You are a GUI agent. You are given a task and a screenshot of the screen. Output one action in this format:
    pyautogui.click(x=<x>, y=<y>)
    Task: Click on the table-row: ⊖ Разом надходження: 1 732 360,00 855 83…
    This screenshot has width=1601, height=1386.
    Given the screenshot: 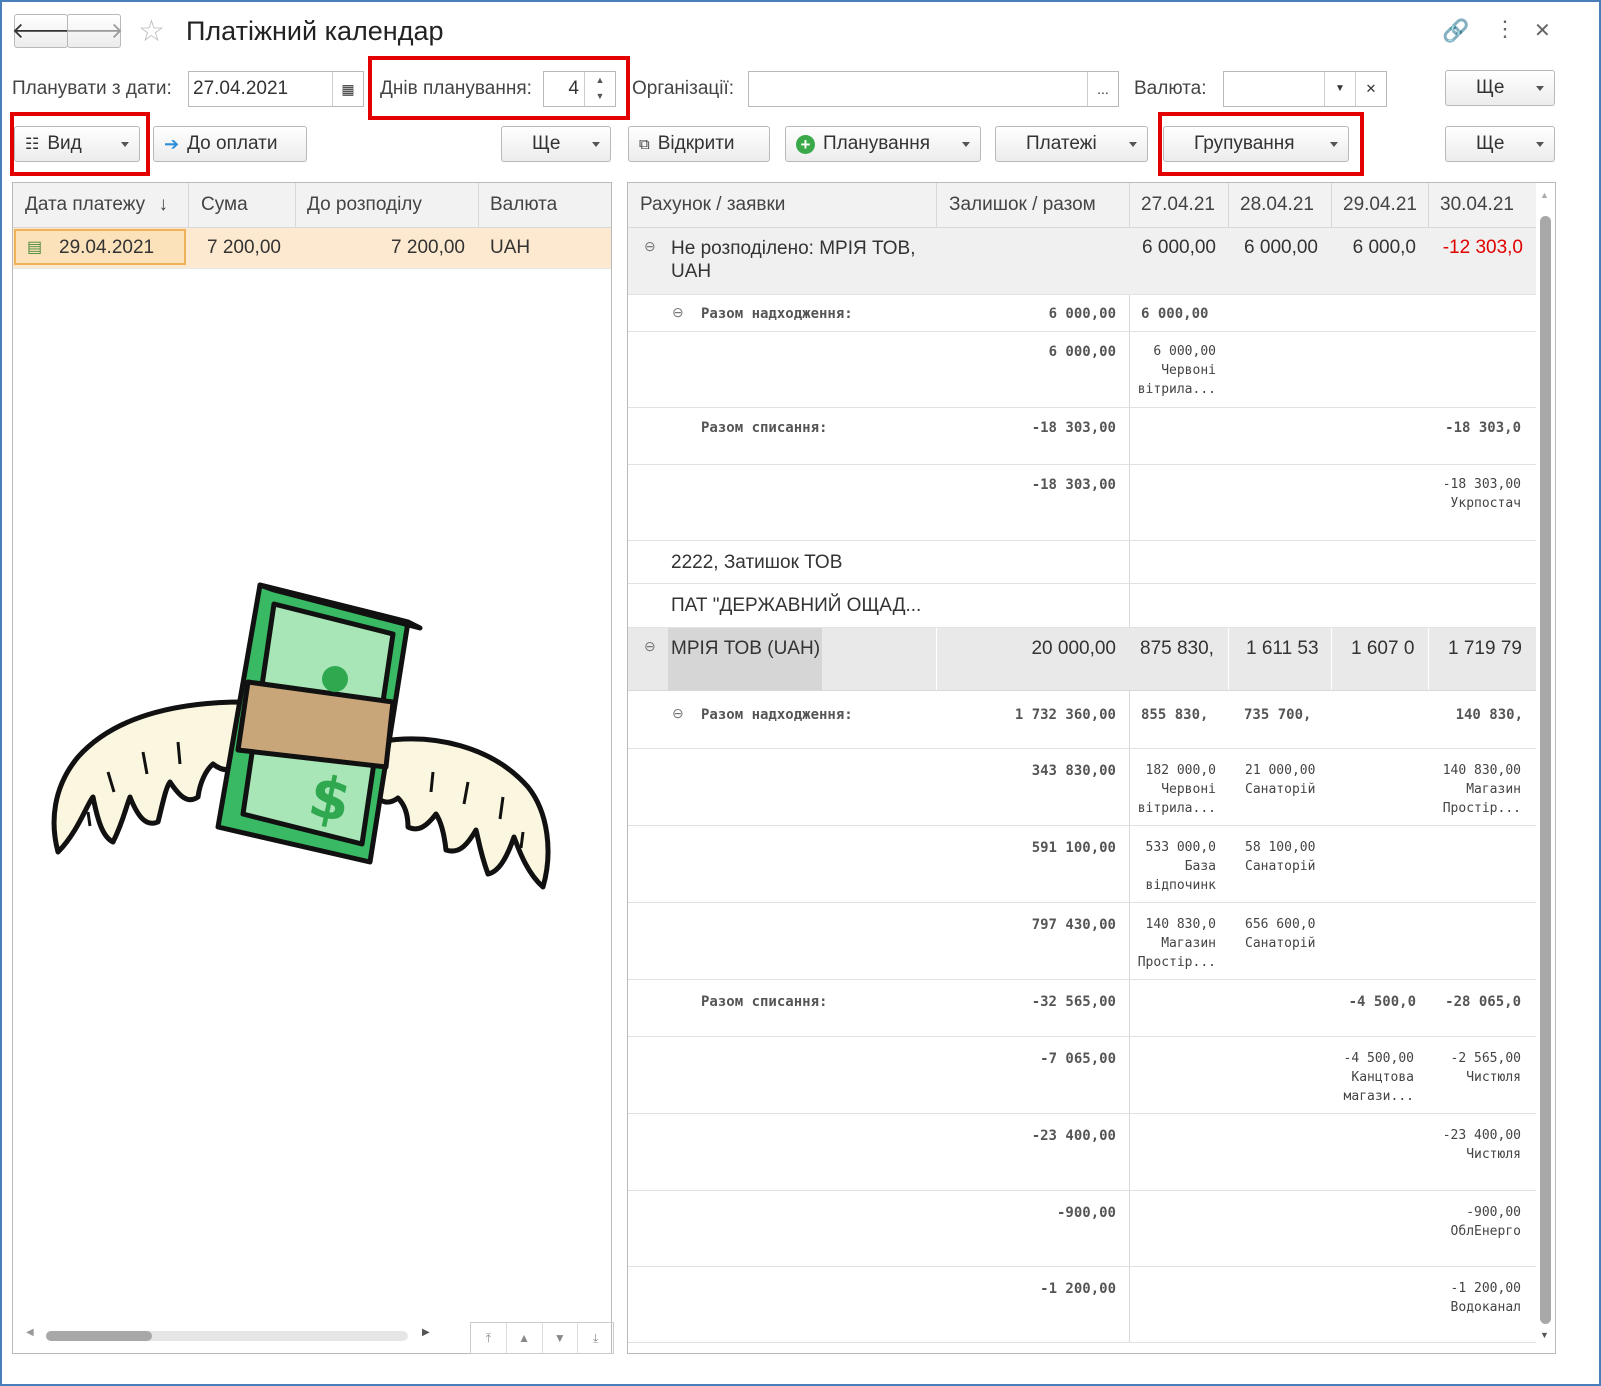 What is the action you would take?
    pyautogui.click(x=1082, y=720)
    